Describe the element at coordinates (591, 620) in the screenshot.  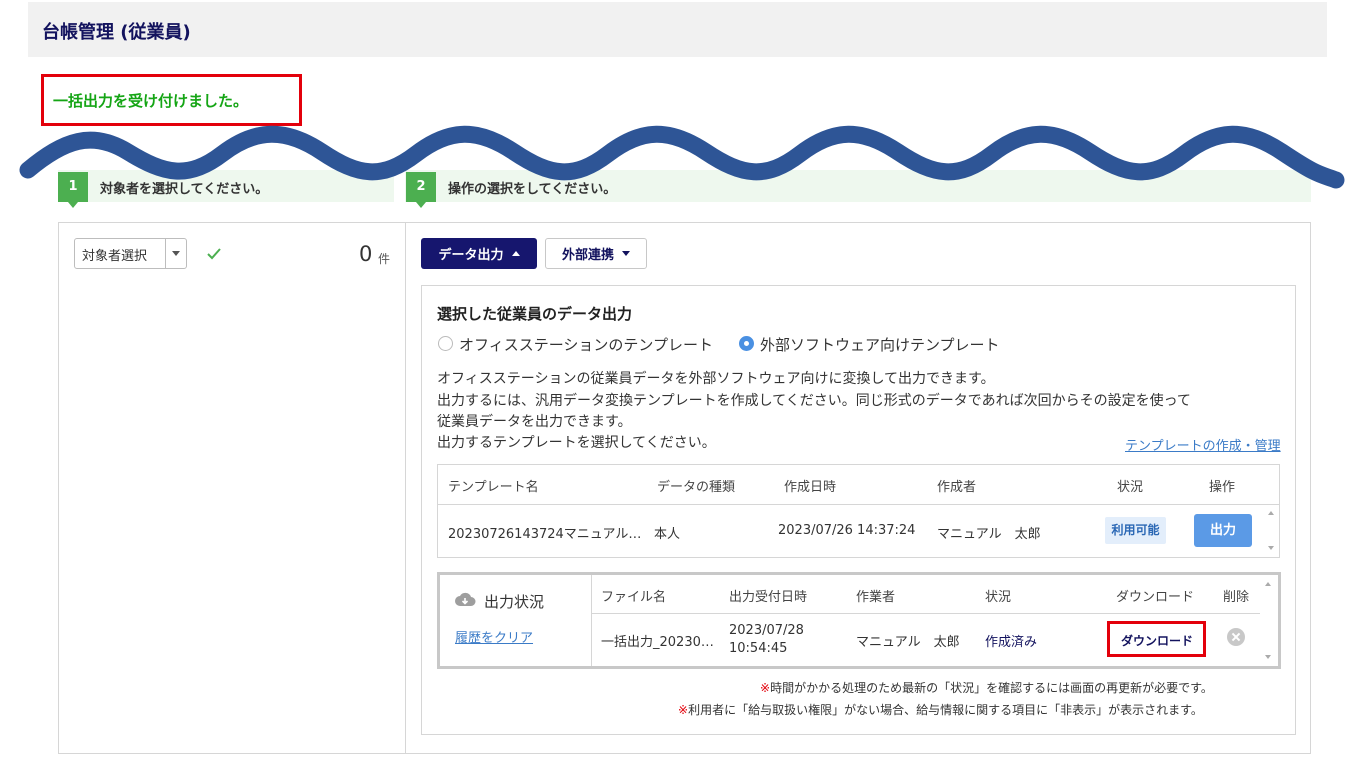
I see `output-status-divider` at that location.